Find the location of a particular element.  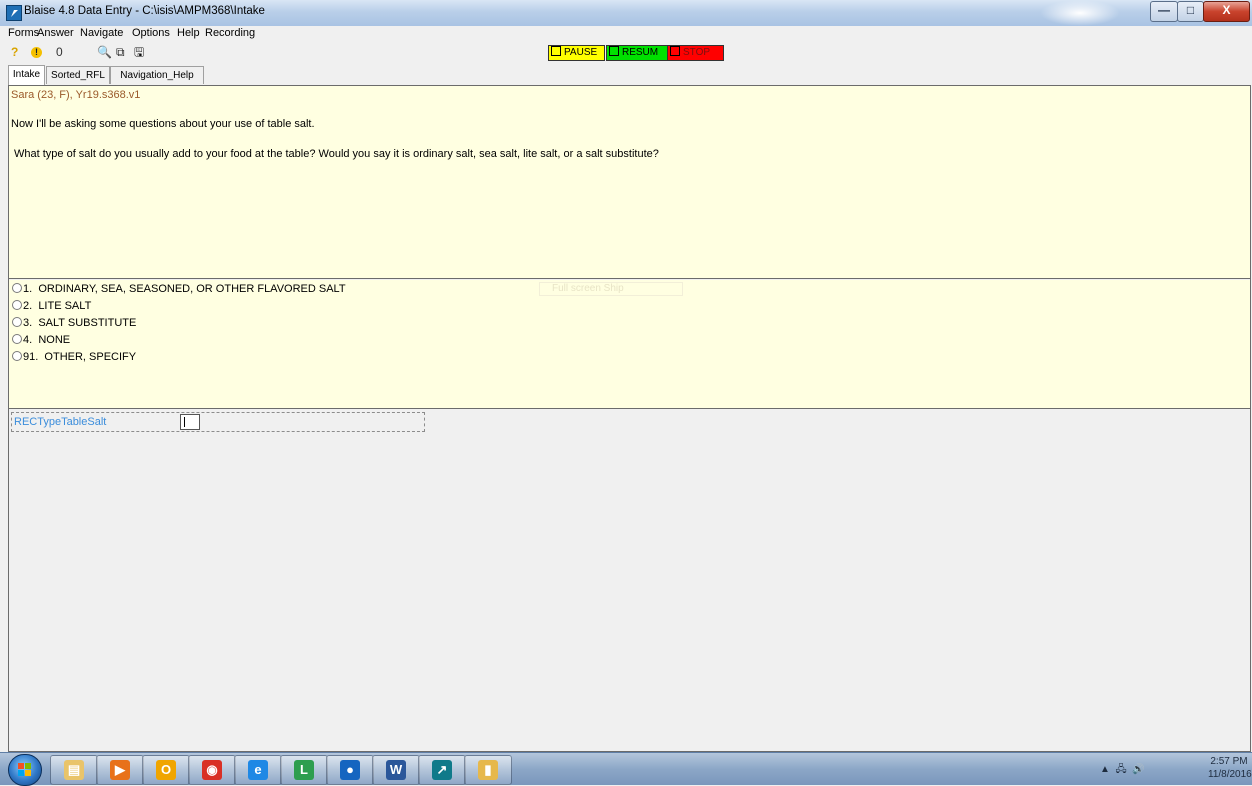

chrome-icon: ◉ is located at coordinates (212, 770).